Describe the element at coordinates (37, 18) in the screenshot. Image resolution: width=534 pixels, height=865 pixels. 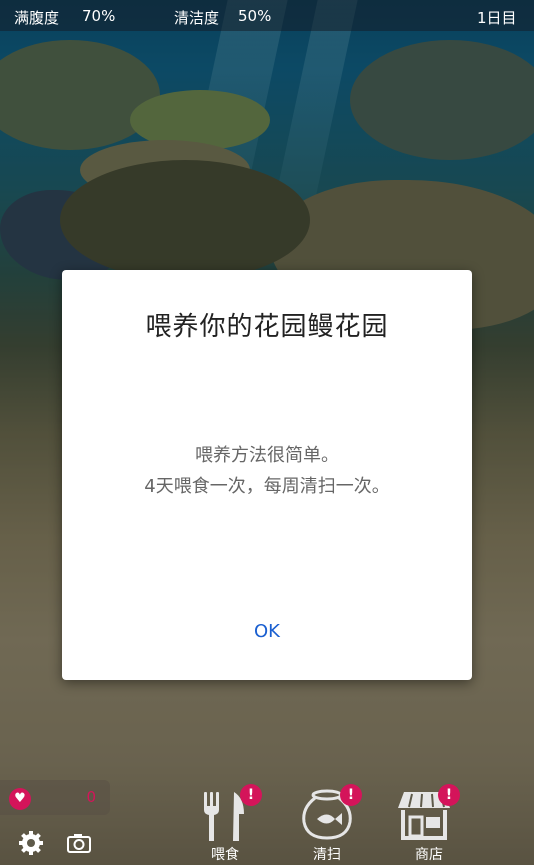
I see `fullness-label: 满腹度` at that location.